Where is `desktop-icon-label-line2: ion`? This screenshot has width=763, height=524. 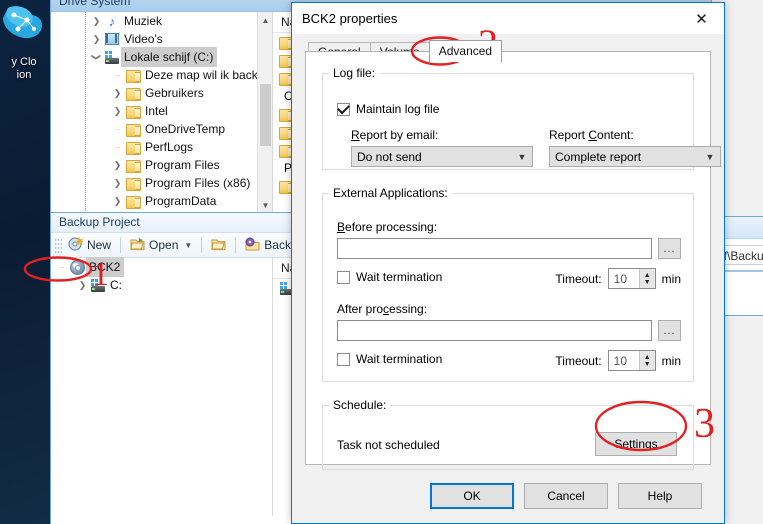
desktop-icon-label-line2: ion is located at coordinates (24, 75).